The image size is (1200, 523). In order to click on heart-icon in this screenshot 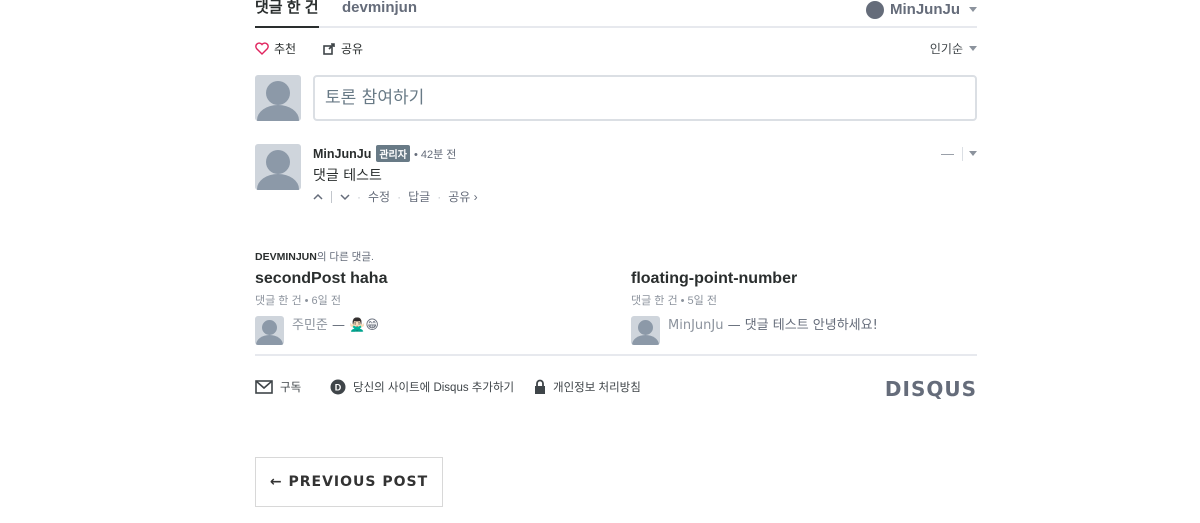, I will do `click(262, 48)`.